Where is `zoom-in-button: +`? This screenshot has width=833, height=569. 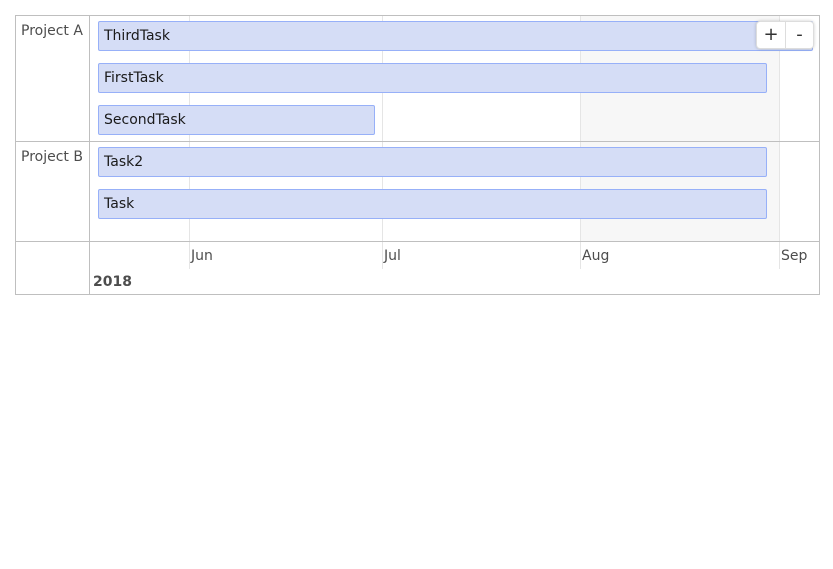 zoom-in-button: + is located at coordinates (771, 35).